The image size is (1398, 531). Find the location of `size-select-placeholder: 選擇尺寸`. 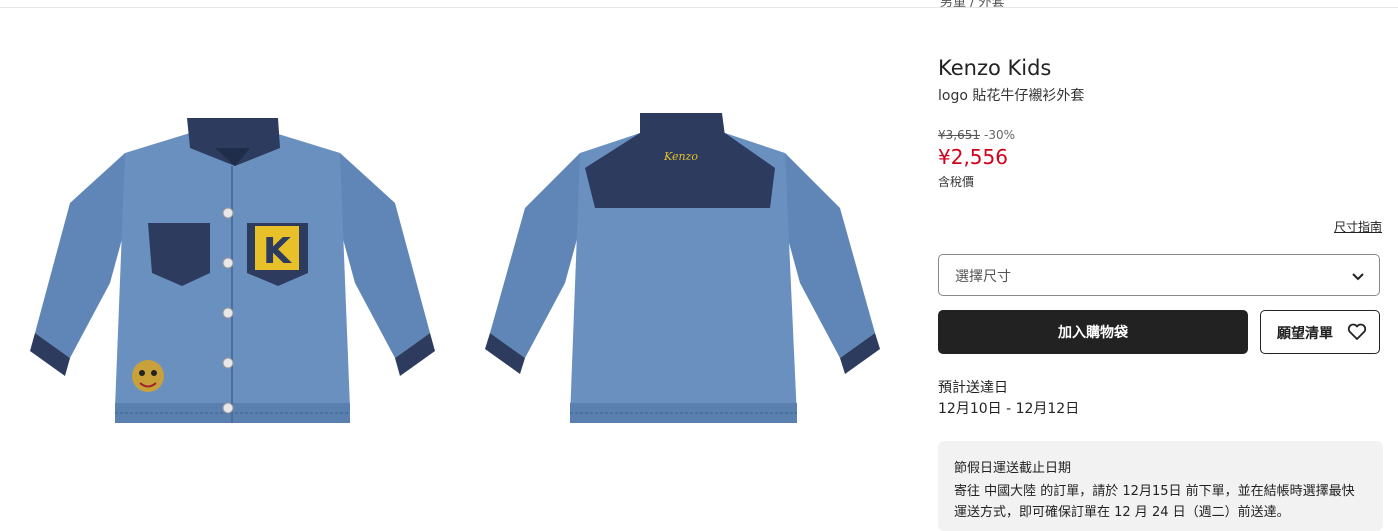

size-select-placeholder: 選擇尺寸 is located at coordinates (983, 277).